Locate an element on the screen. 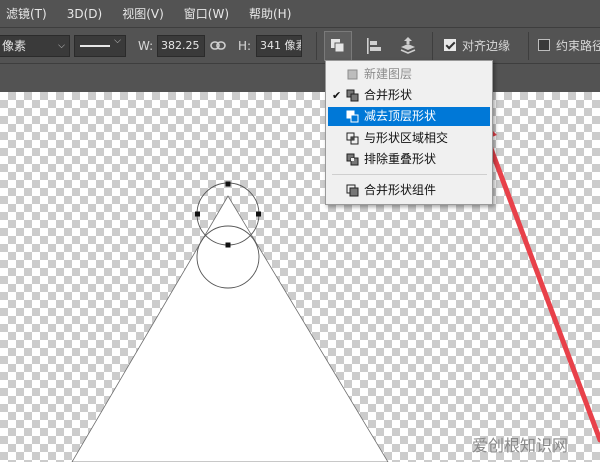  menu-item-combine-shapes: ✔ 合并形状 is located at coordinates (409, 95).